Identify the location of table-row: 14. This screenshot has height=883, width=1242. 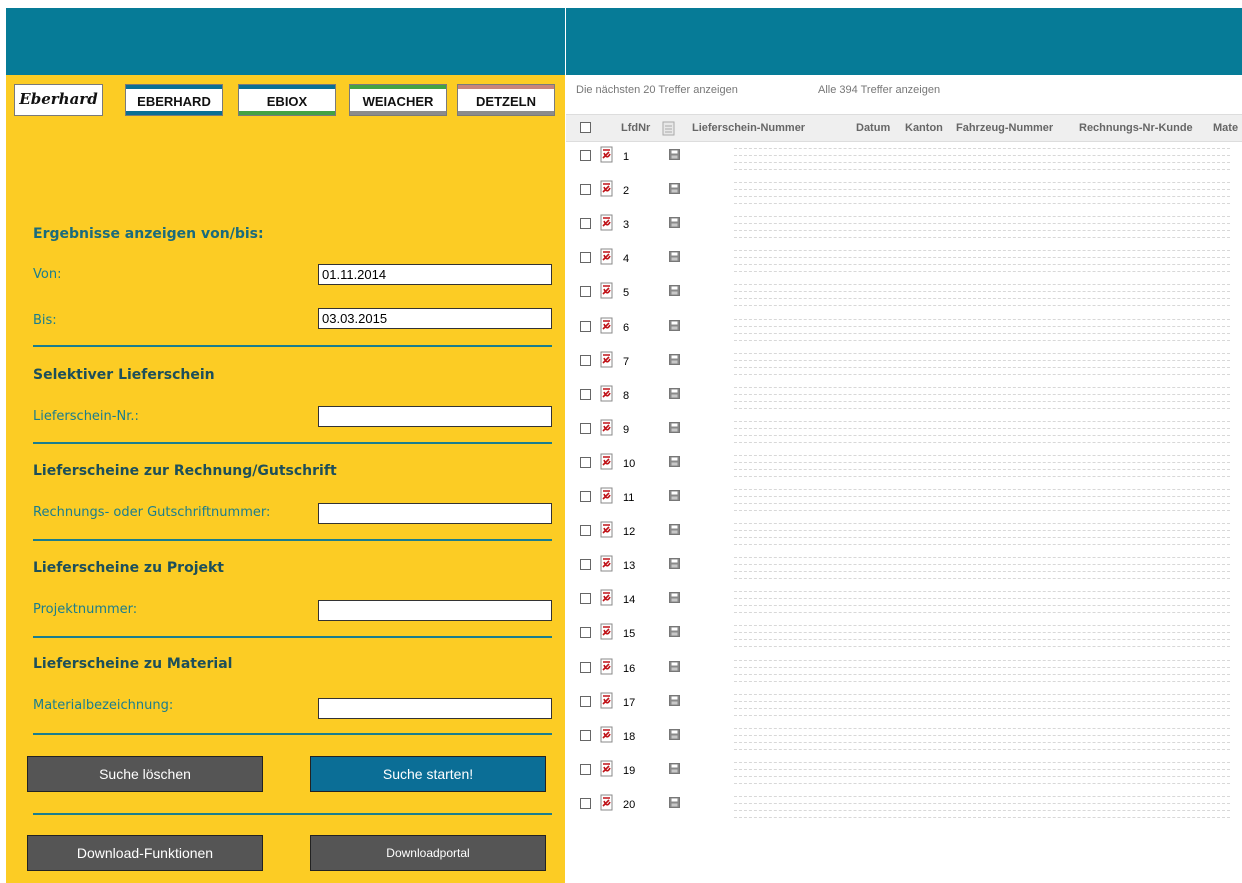
(904, 600).